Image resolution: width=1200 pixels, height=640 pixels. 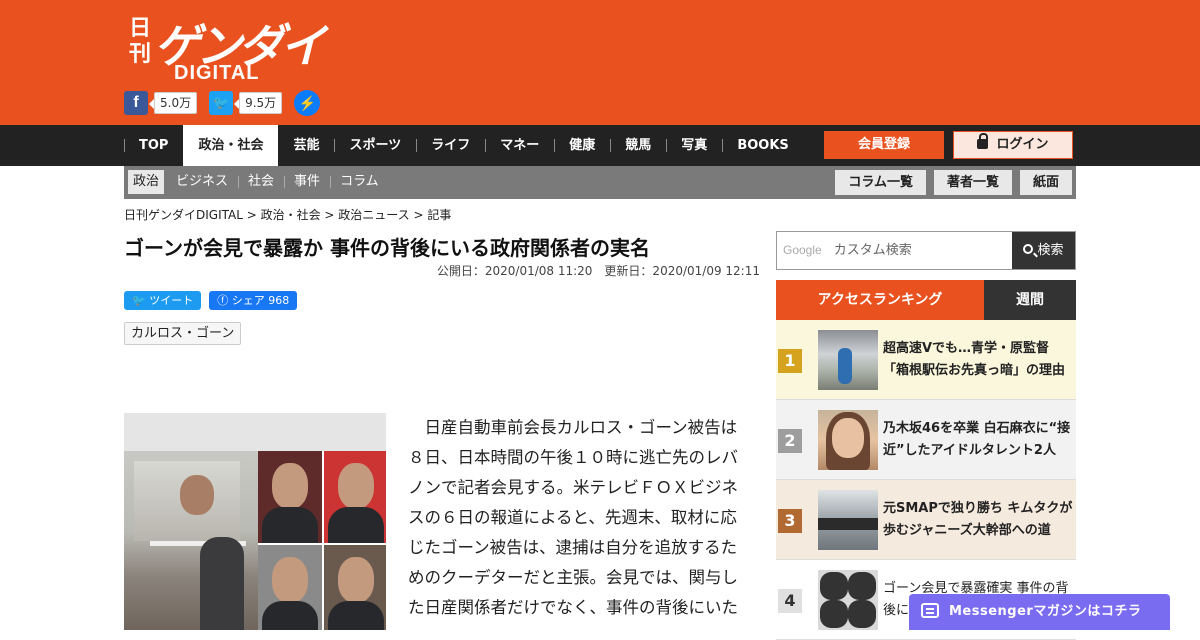 I want to click on article-tag: カルロス・ゴーン, so click(x=183, y=333).